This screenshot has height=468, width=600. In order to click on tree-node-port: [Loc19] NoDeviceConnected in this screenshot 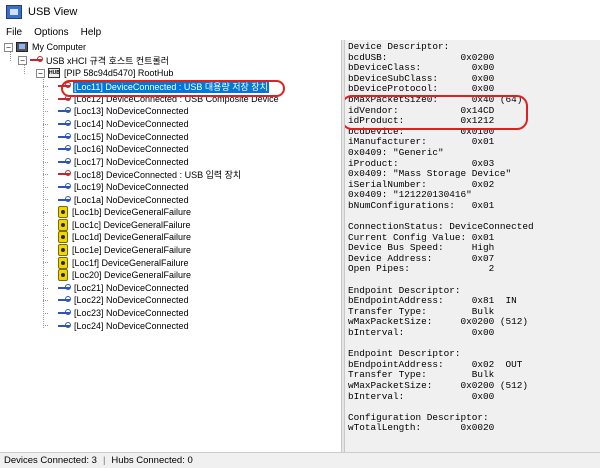, I will do `click(116, 187)`.